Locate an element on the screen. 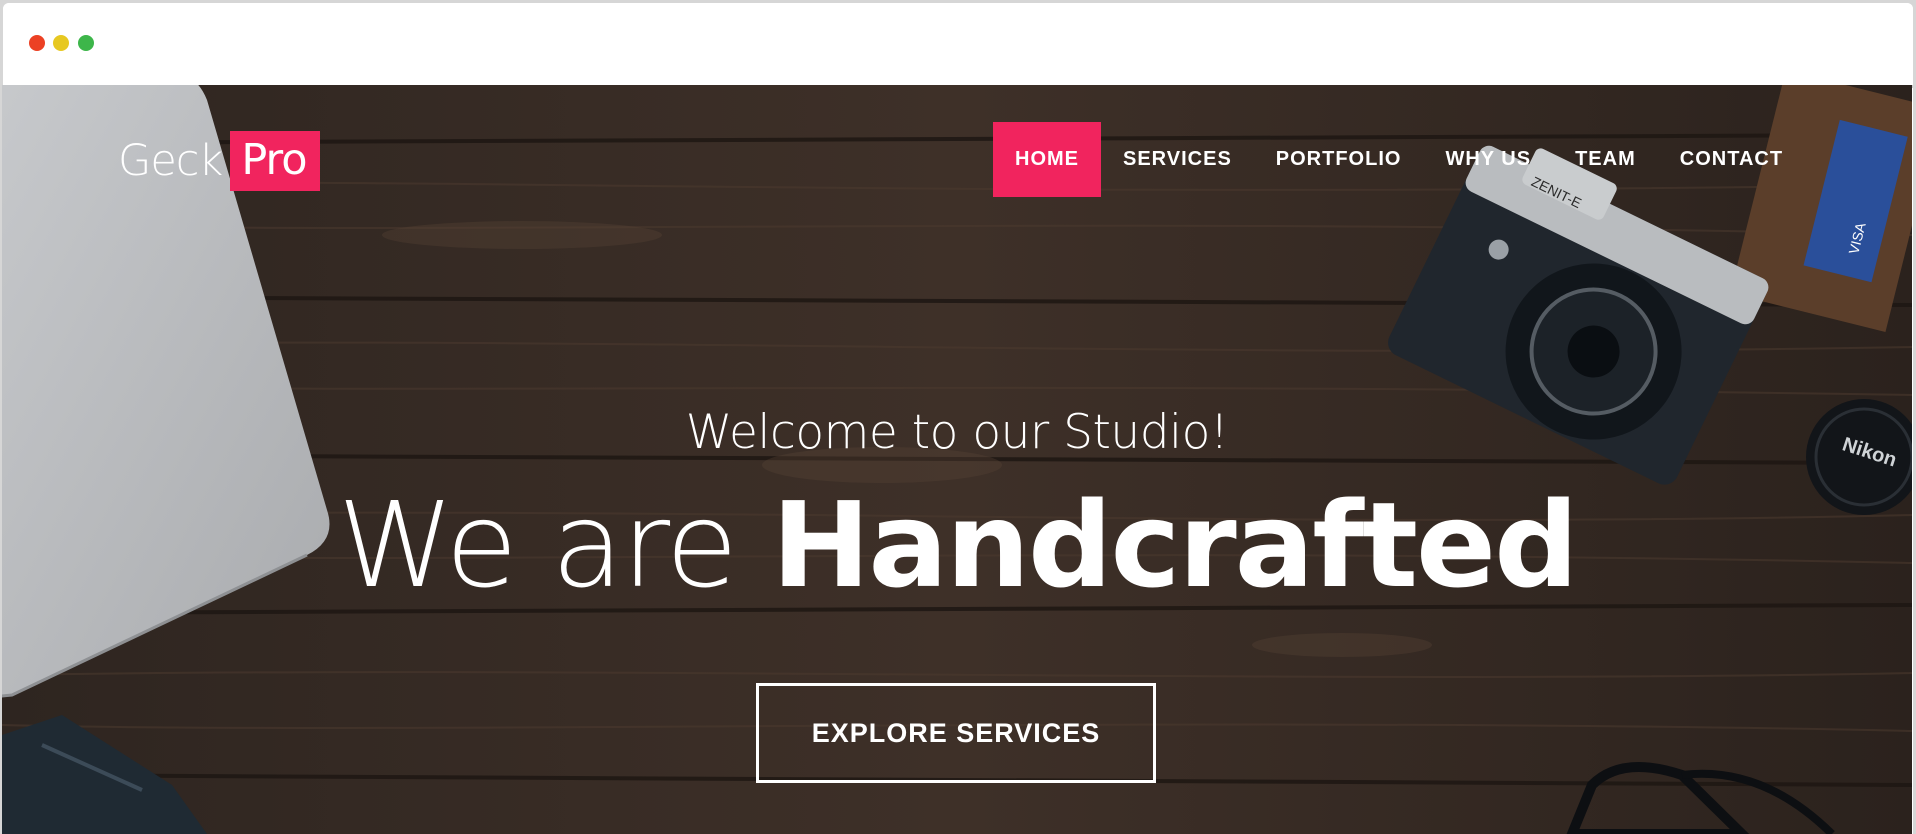 This screenshot has height=834, width=1916. explore-services-button: EXPLORE SERVICES is located at coordinates (956, 733).